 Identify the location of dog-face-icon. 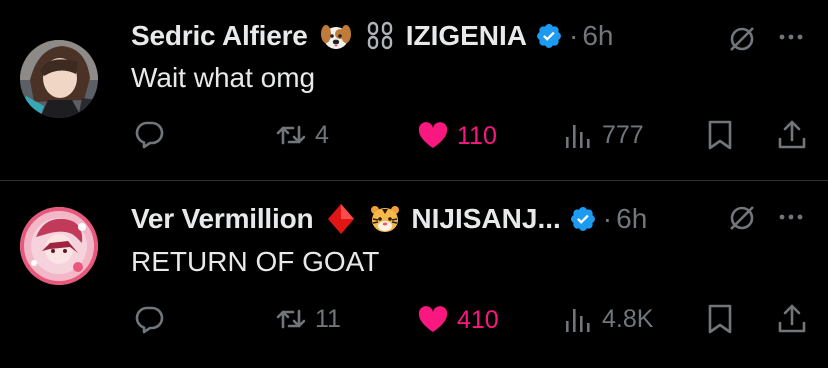
(336, 36).